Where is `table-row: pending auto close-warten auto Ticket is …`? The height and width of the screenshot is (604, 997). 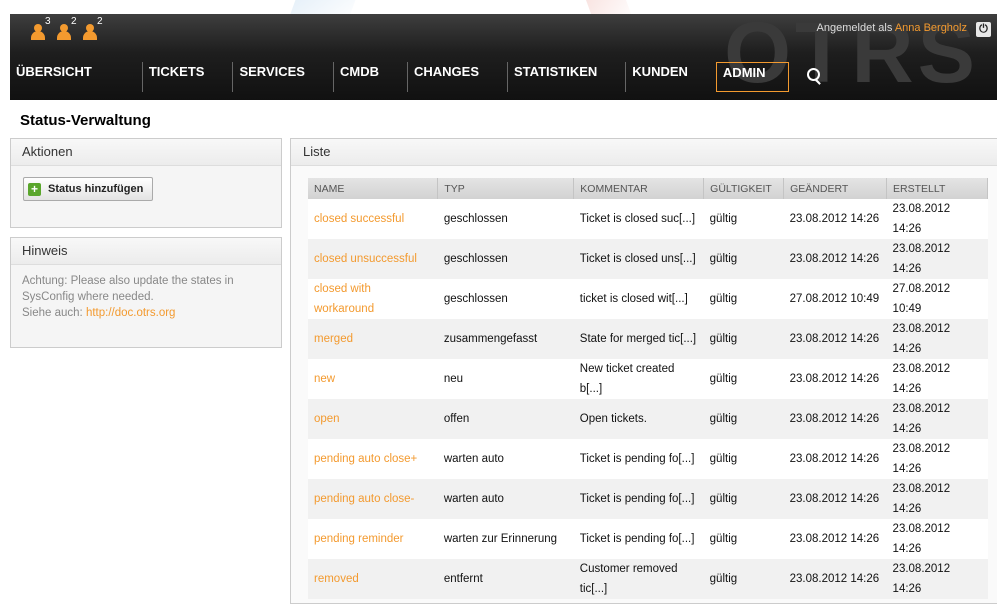
table-row: pending auto close-warten auto Ticket is … is located at coordinates (648, 499).